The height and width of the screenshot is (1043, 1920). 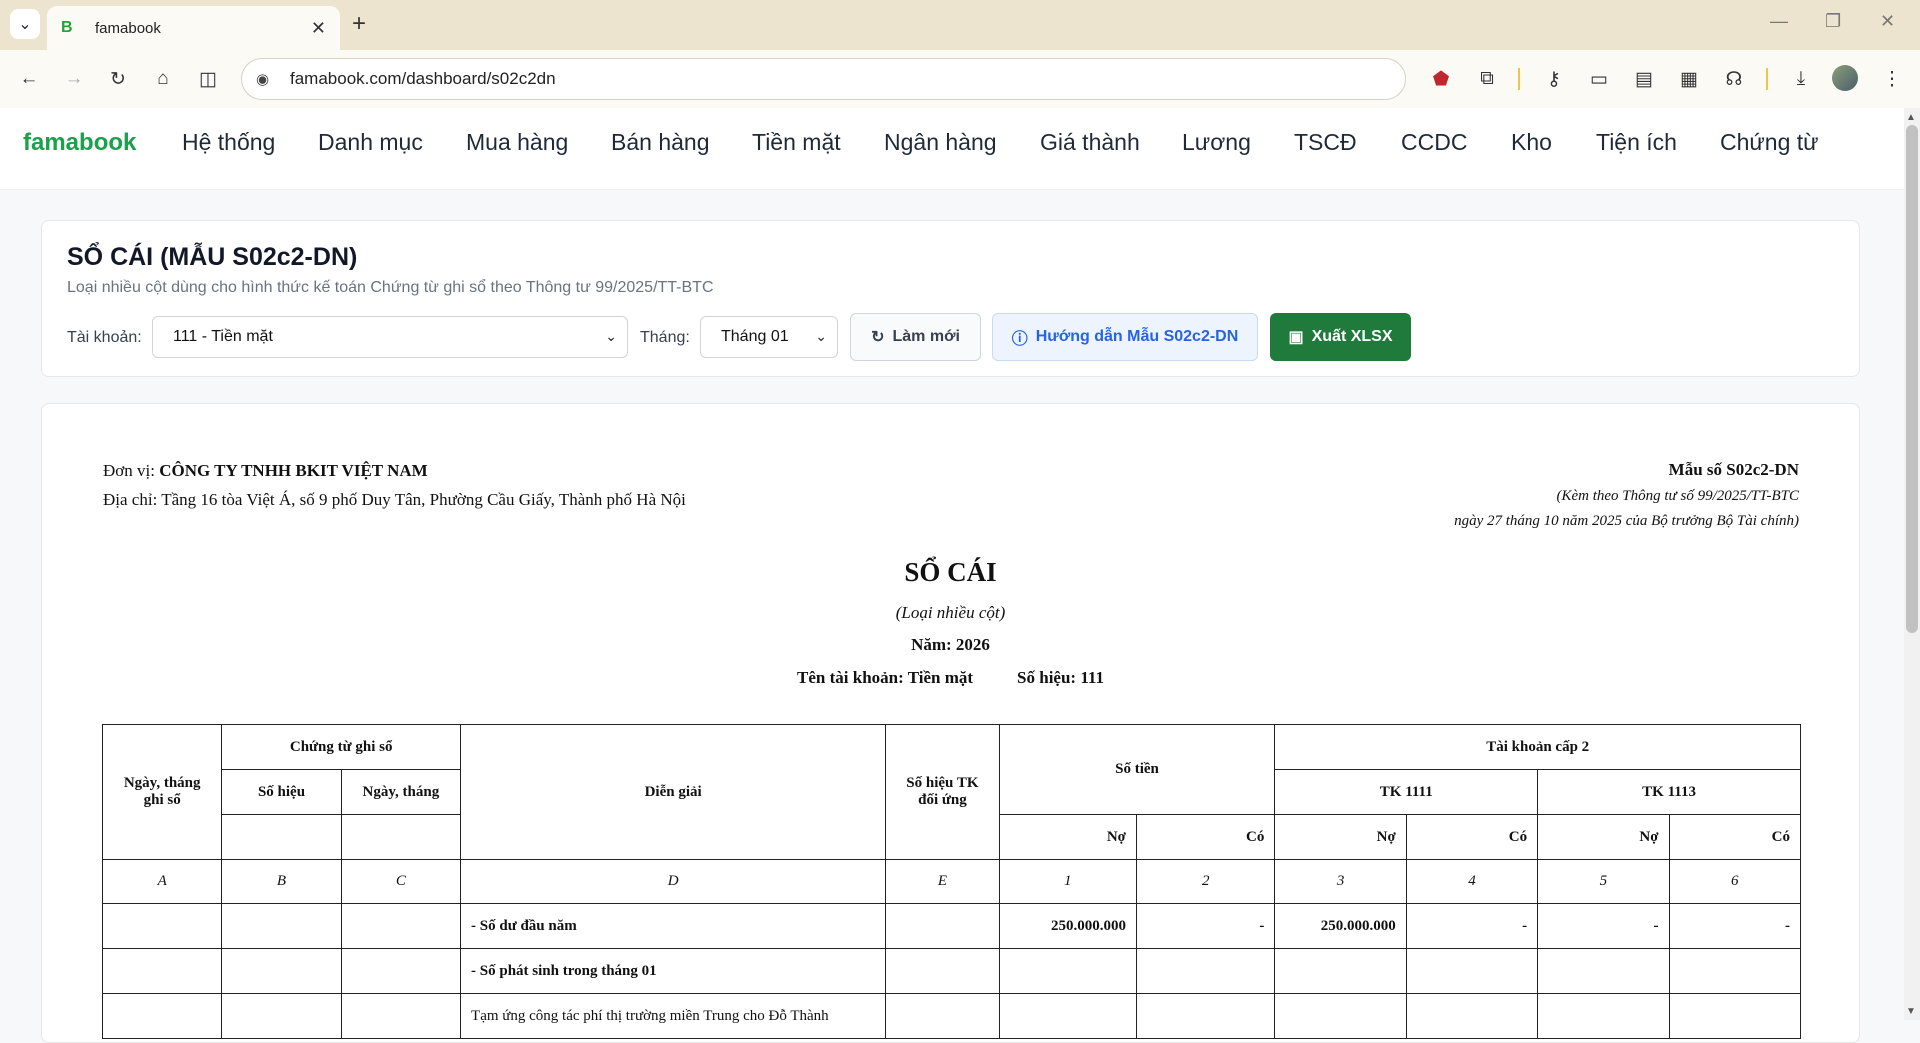 What do you see at coordinates (1603, 881) in the screenshot?
I see `index-cell: 5` at bounding box center [1603, 881].